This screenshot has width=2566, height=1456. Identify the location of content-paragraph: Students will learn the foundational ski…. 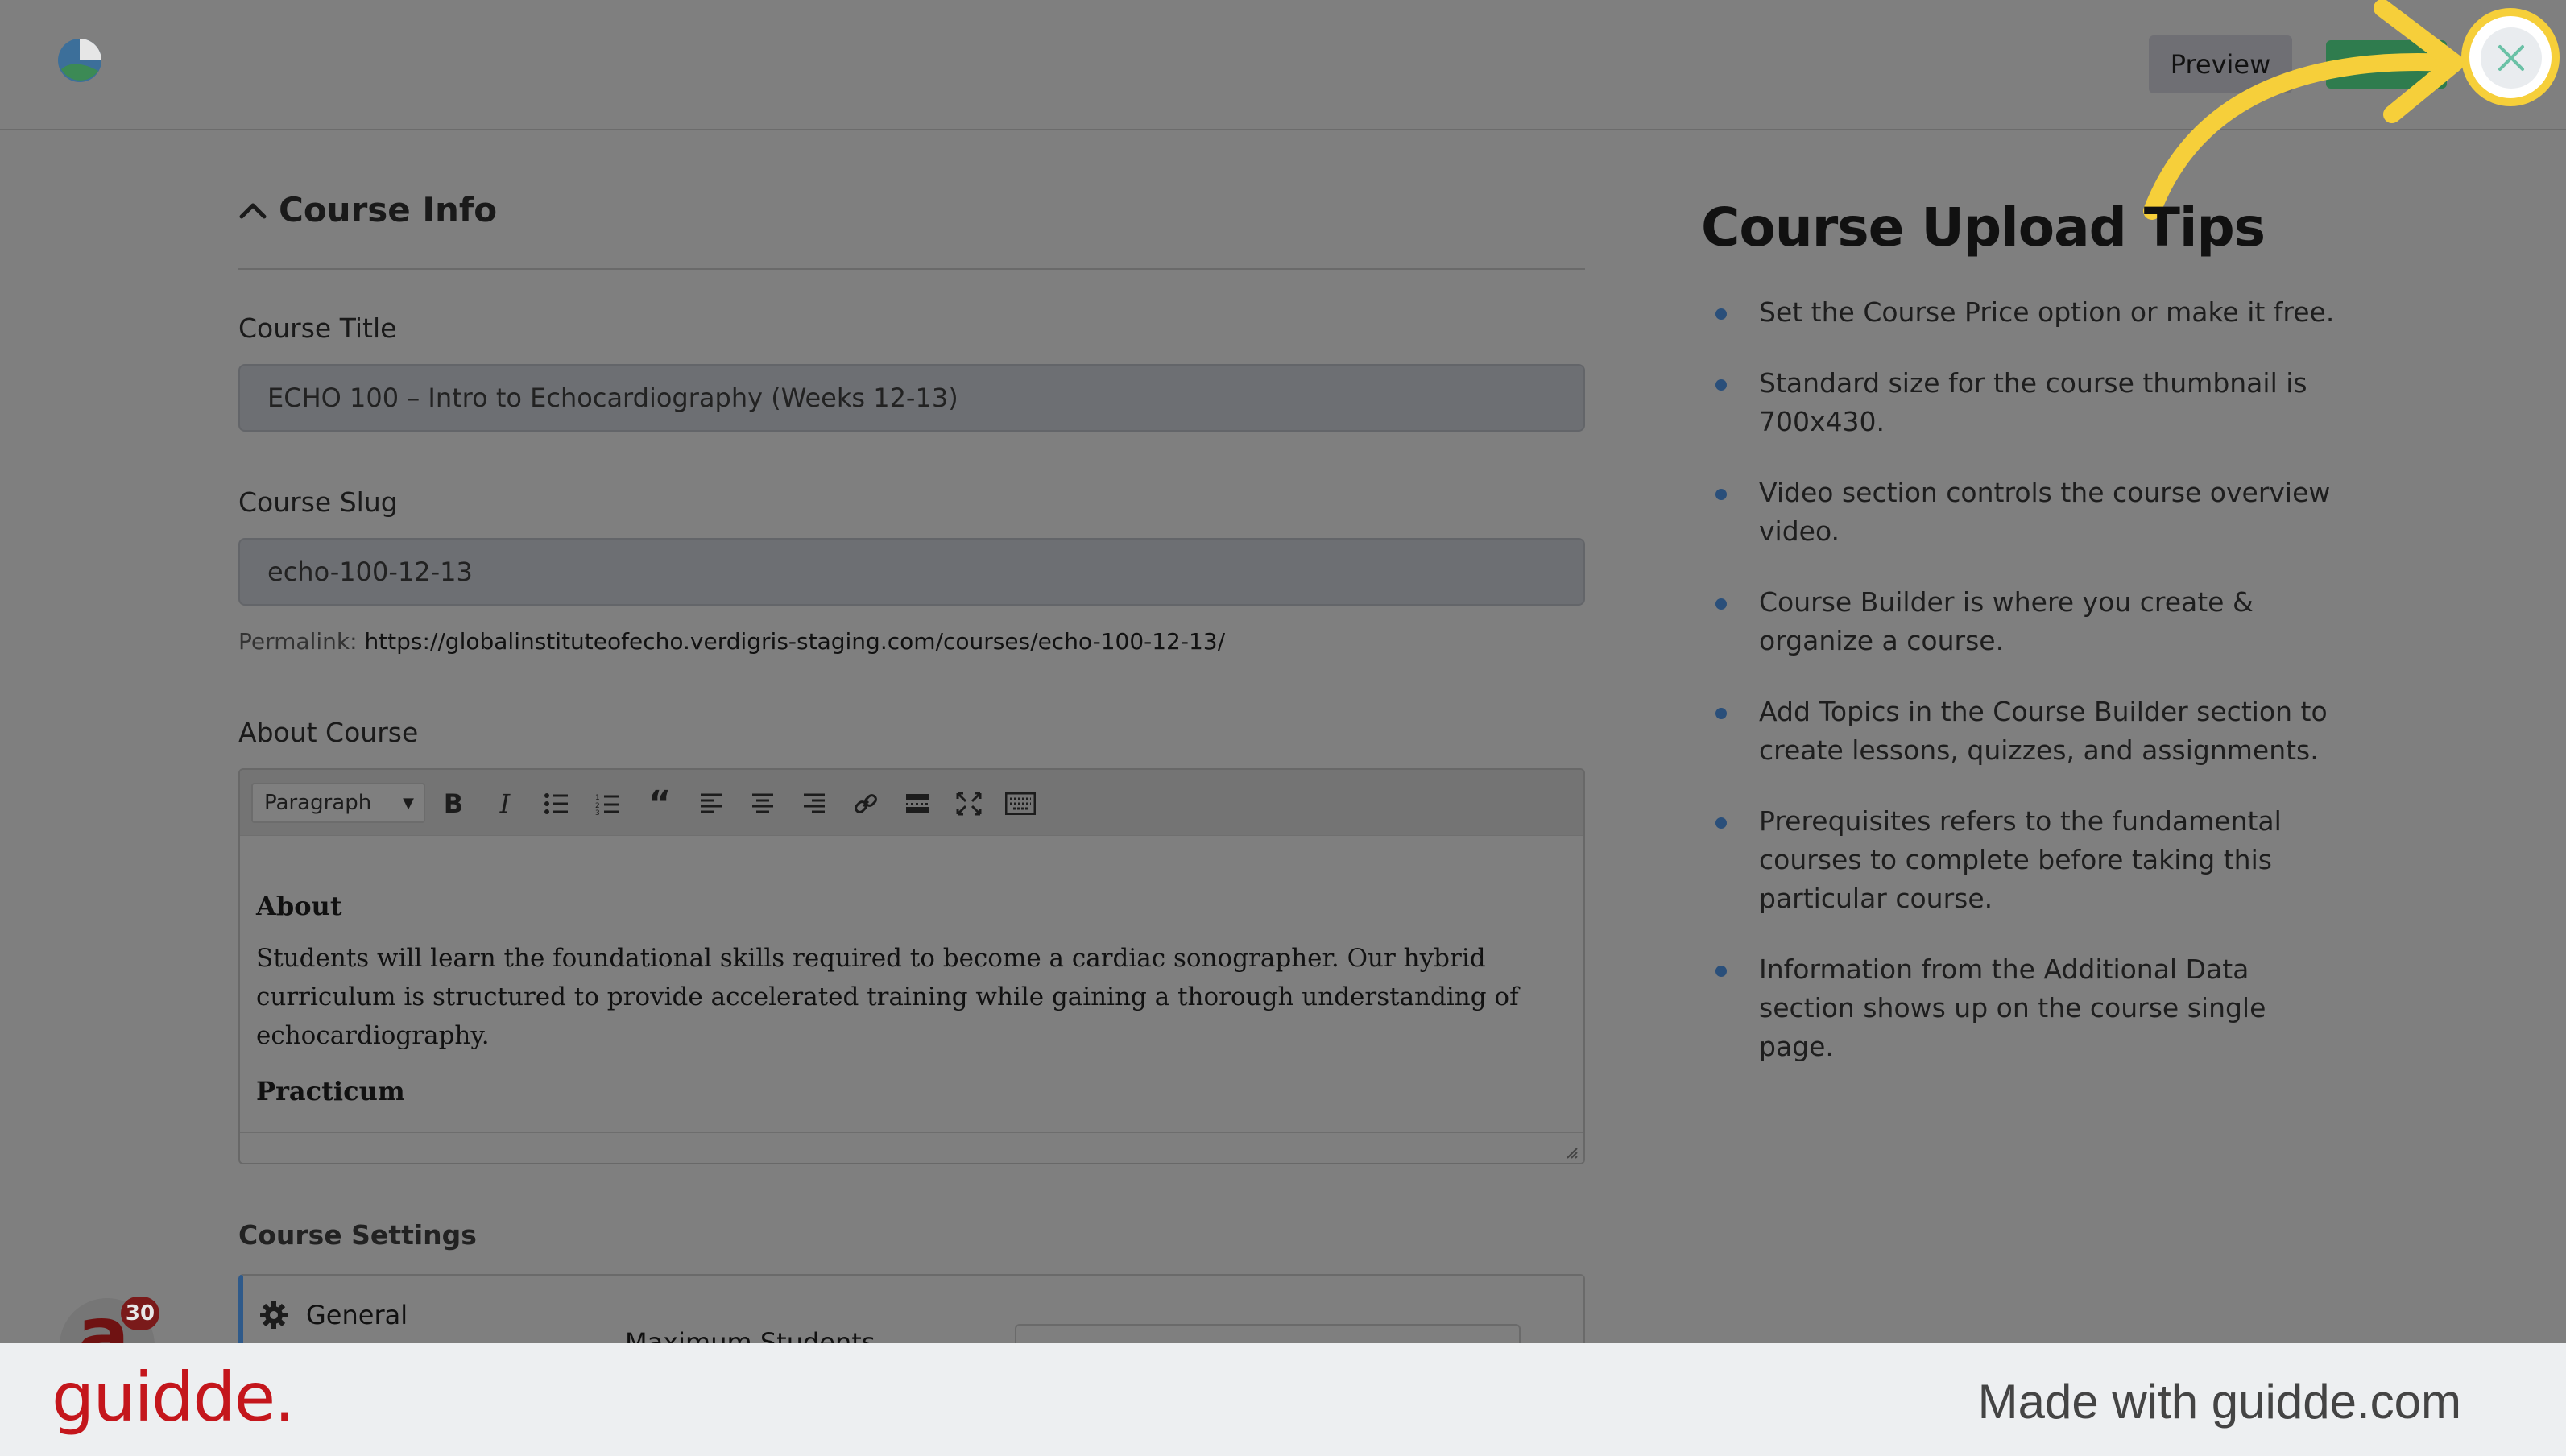
(887, 997).